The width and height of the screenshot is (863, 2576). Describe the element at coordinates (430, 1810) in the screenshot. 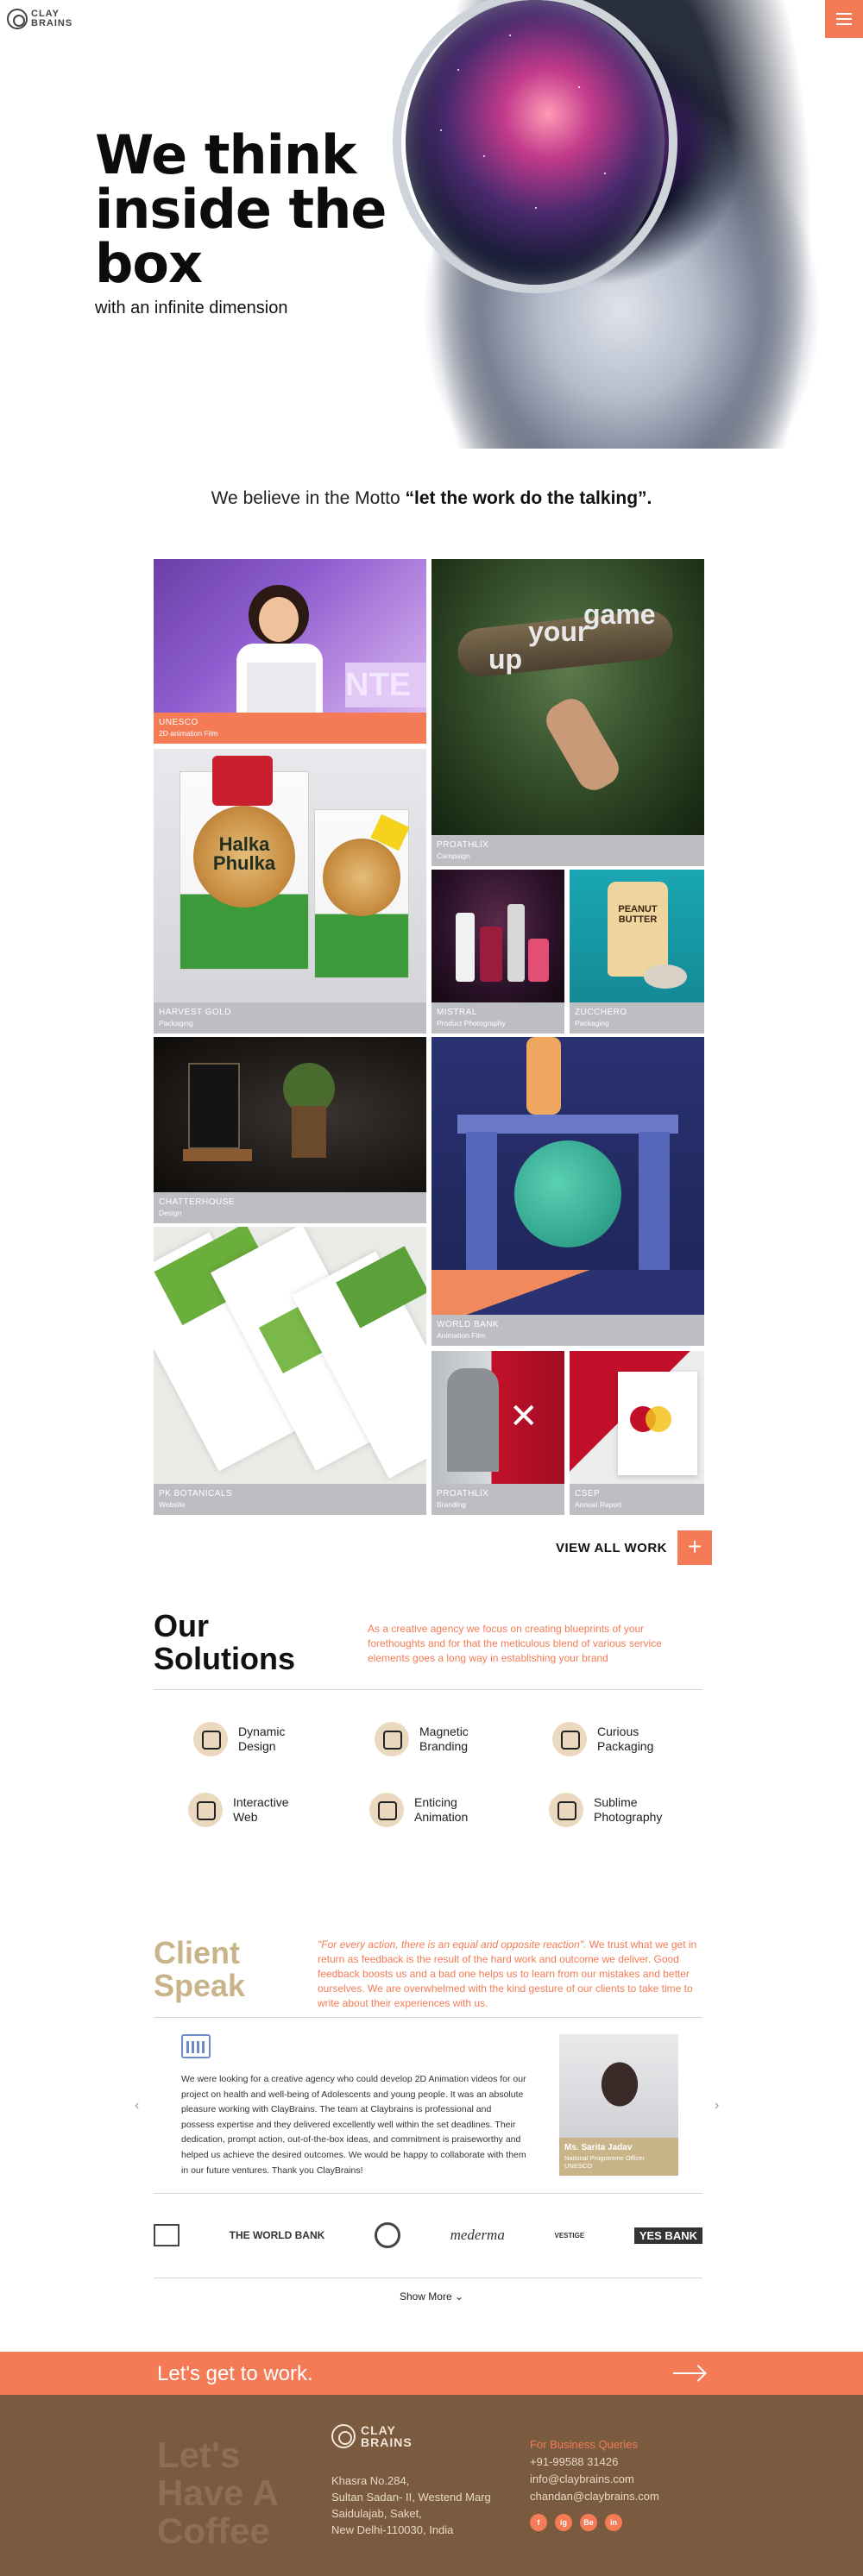

I see `solution-enticing-animation: Enticing Animation` at that location.